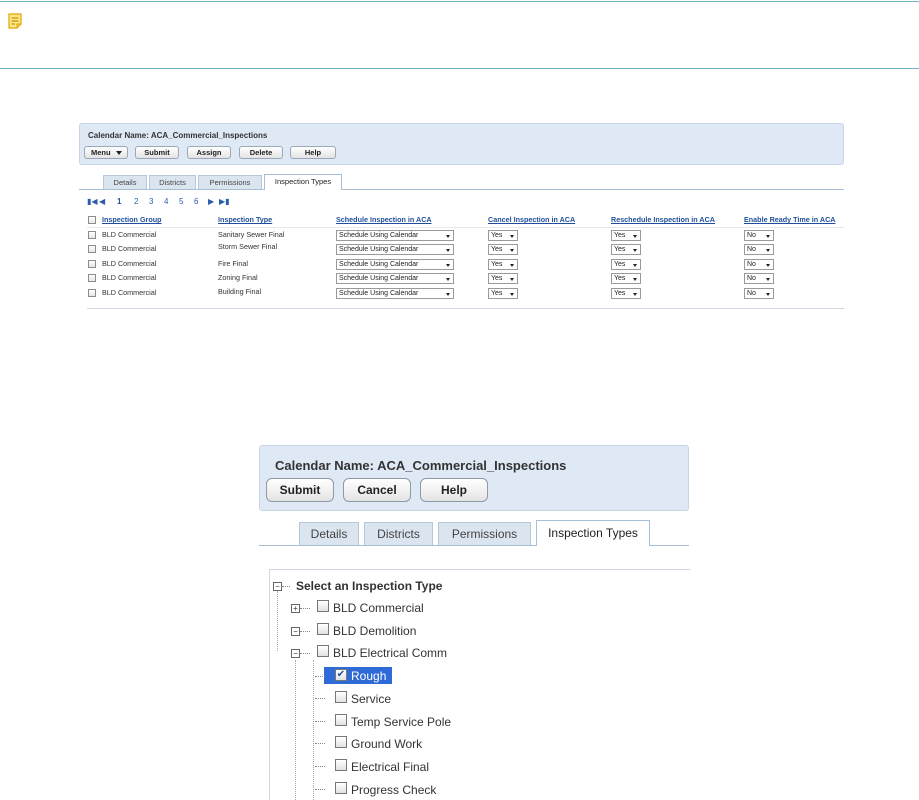 Image resolution: width=919 pixels, height=800 pixels. I want to click on column-header-schedule: Schedule Inspection in ACA, so click(384, 219).